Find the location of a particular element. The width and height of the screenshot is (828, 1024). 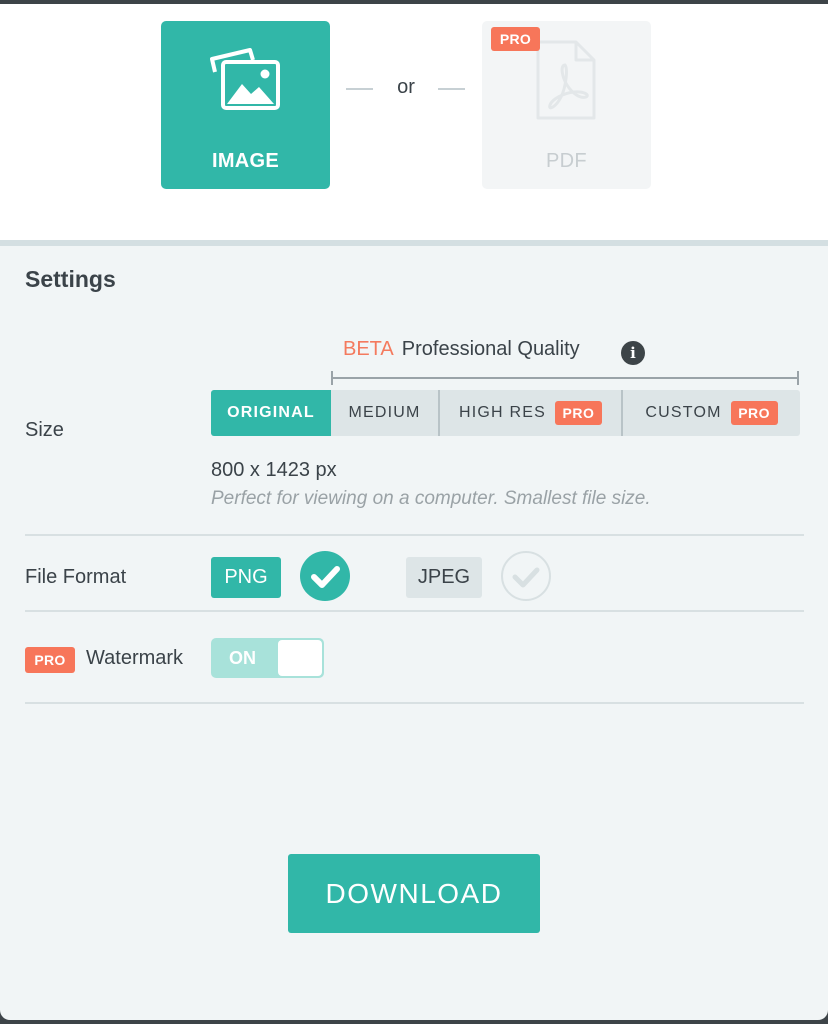

size-option-high-res: HIGH RES PRO is located at coordinates (531, 413).